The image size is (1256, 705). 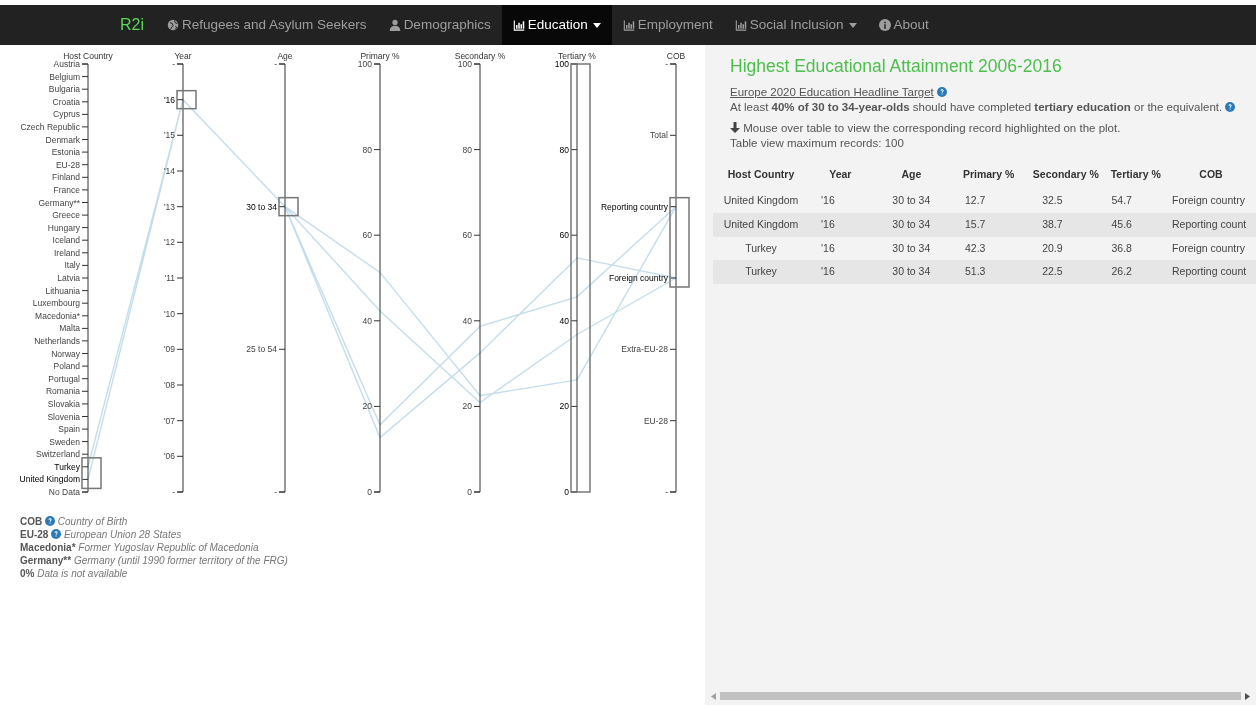 I want to click on axis-tick-label: Romania, so click(x=62, y=391).